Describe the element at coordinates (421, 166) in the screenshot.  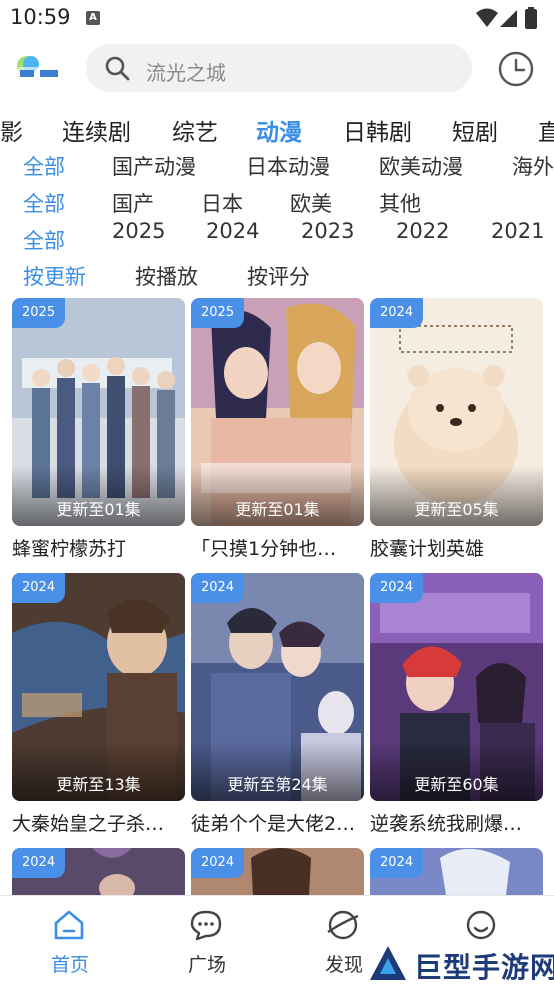
I see `filter-type-west: 欧美动漫` at that location.